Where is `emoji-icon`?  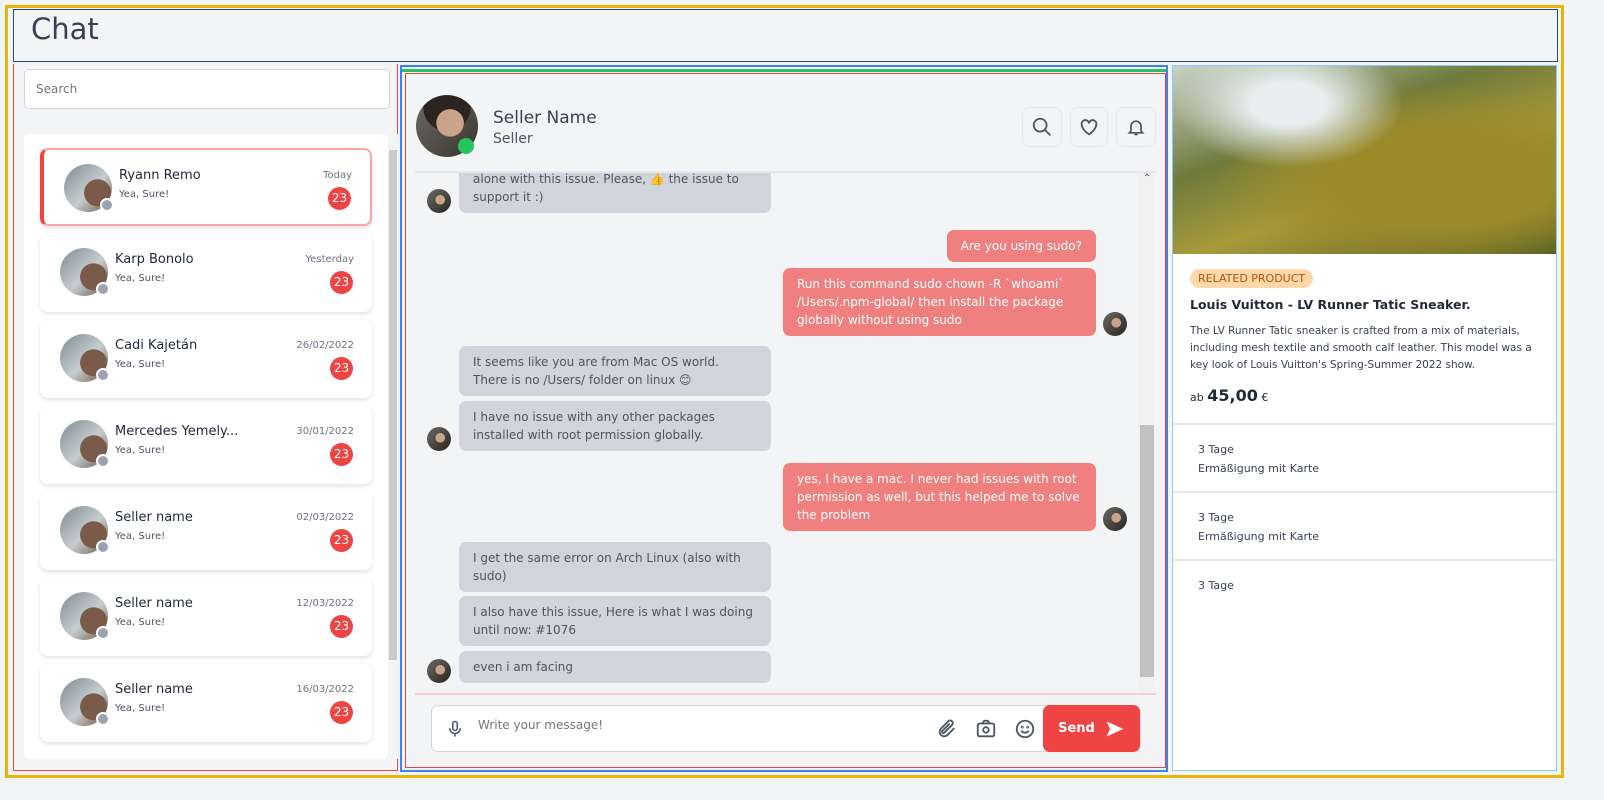
emoji-icon is located at coordinates (1025, 729).